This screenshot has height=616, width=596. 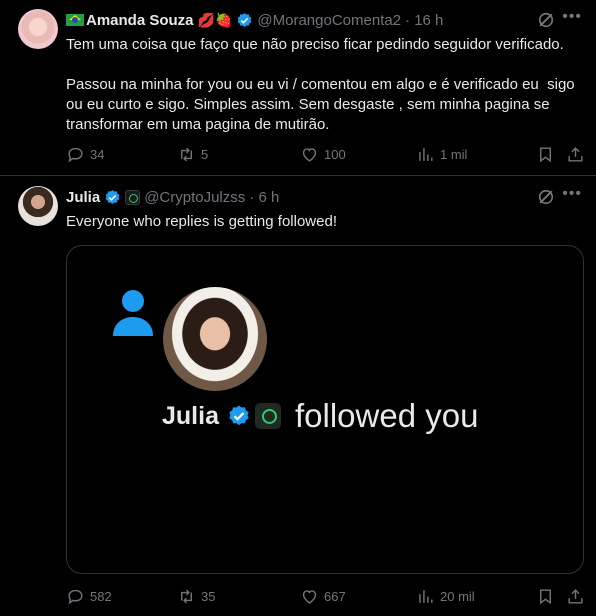 I want to click on reply-button: 582, so click(x=89, y=596).